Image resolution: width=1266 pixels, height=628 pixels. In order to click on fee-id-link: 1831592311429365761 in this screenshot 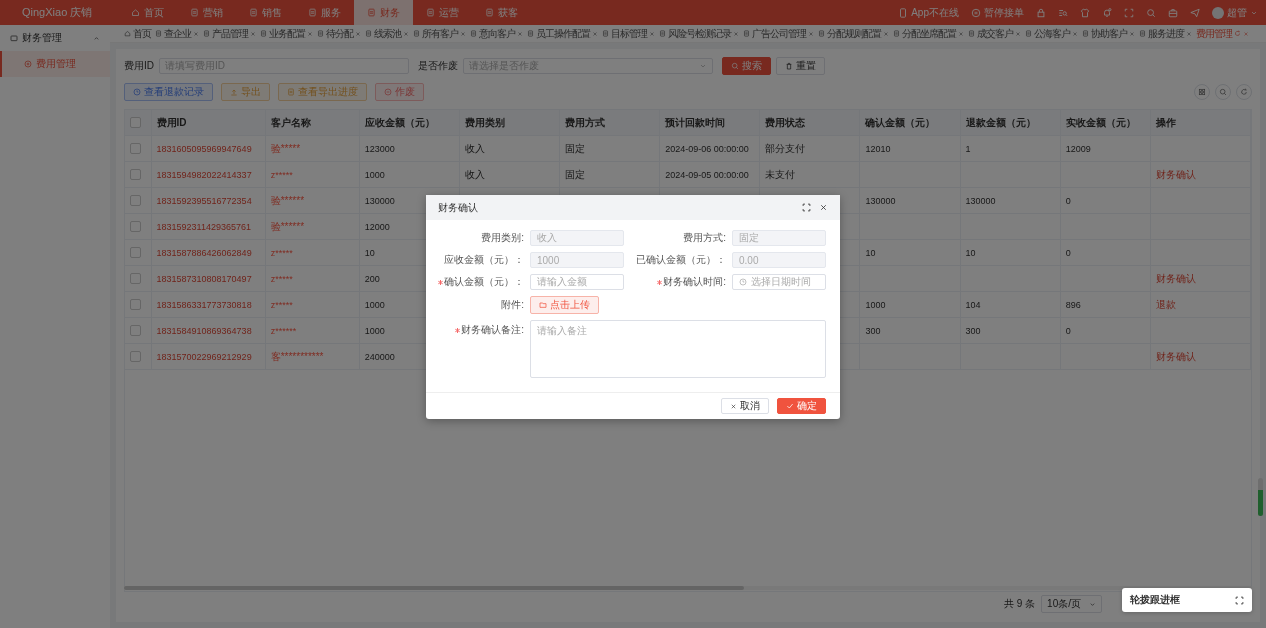, I will do `click(203, 226)`.